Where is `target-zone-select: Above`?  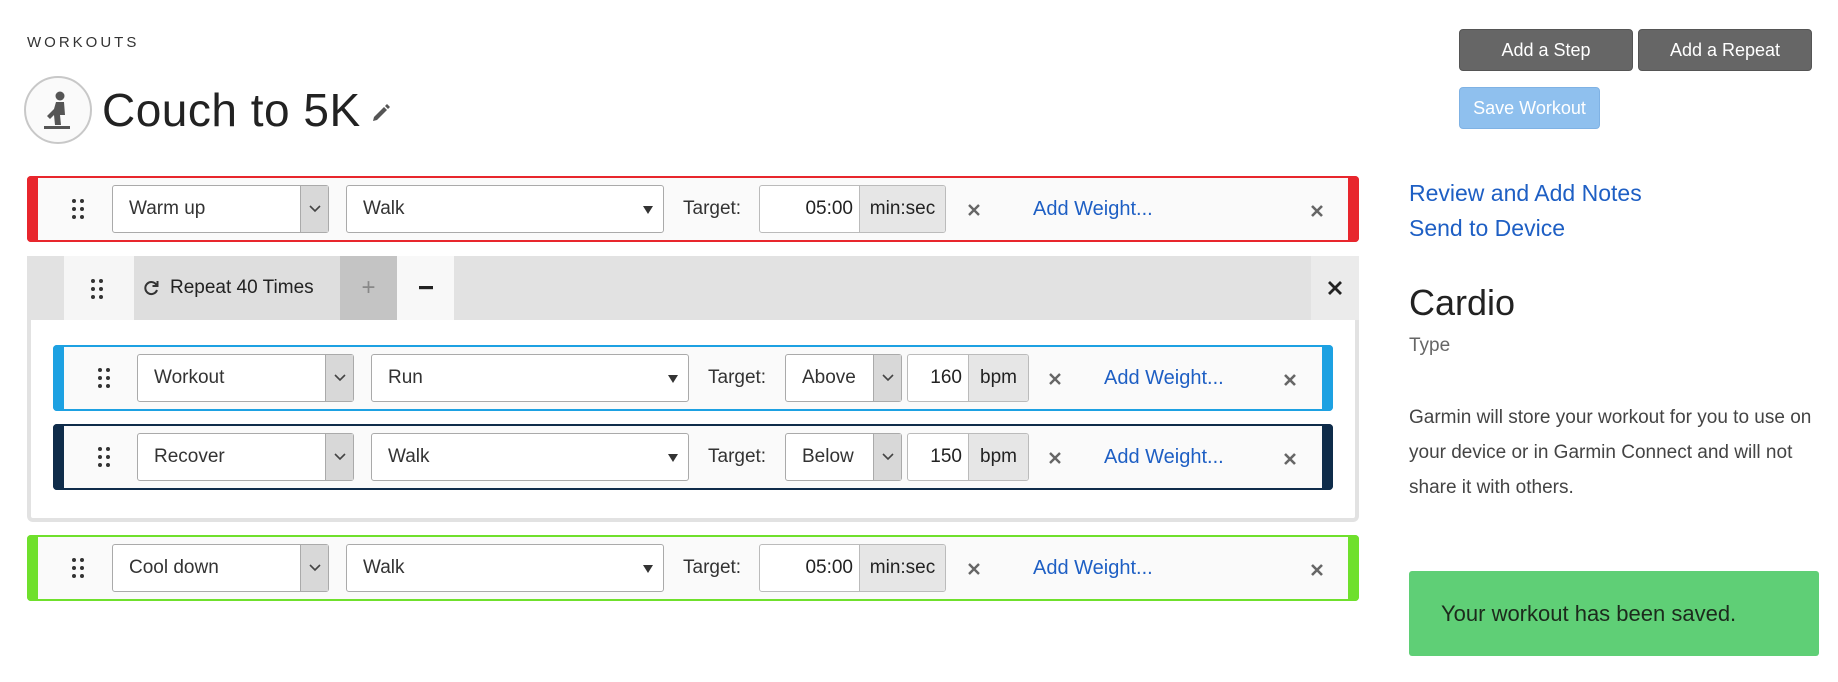
target-zone-select: Above is located at coordinates (843, 378).